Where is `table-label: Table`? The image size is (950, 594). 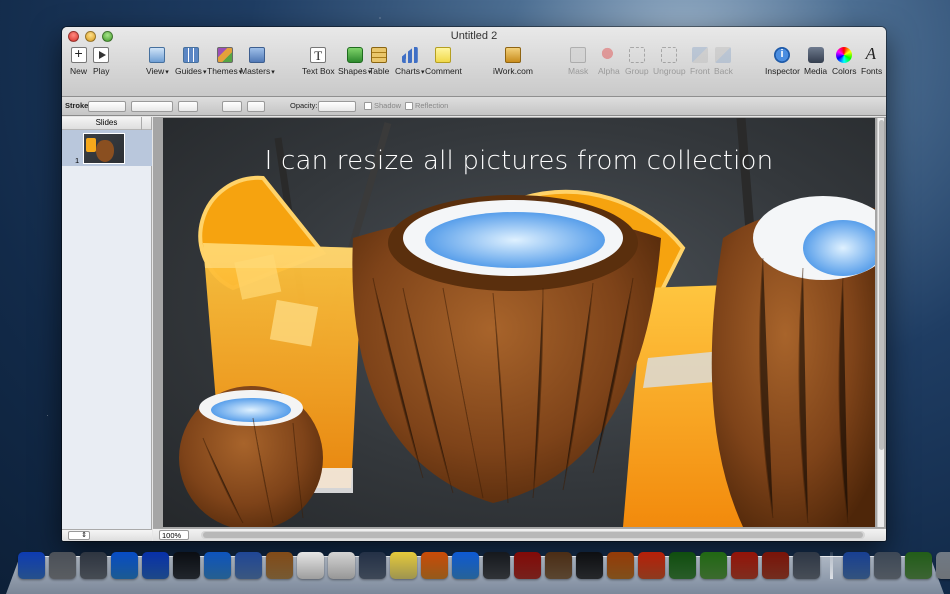 table-label: Table is located at coordinates (379, 71).